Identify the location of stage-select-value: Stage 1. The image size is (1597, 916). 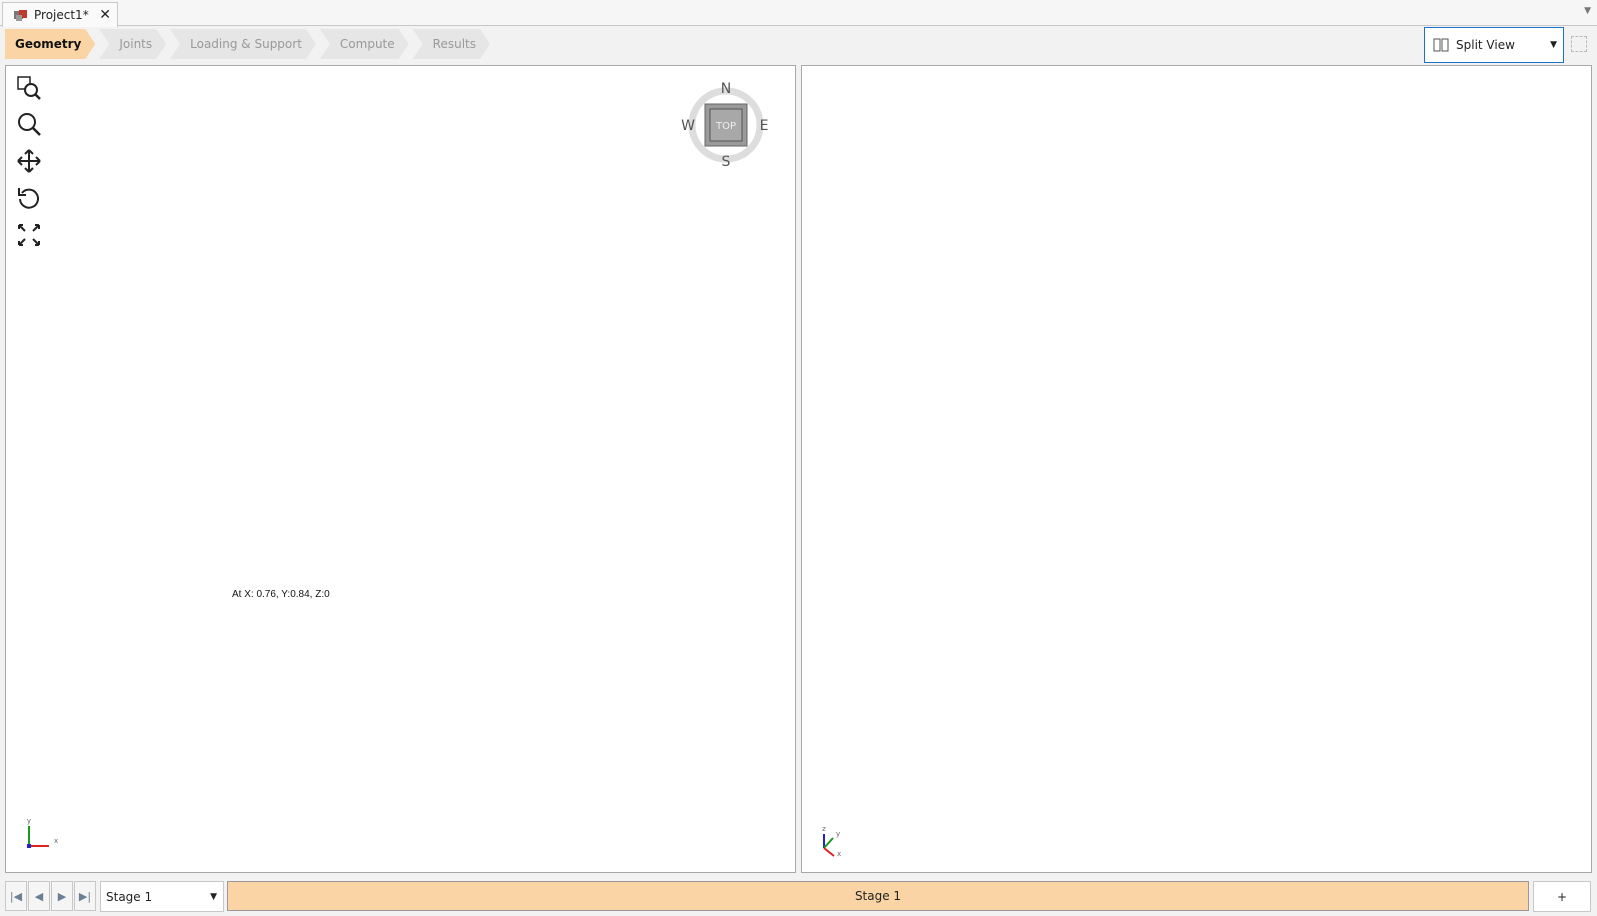
(129, 896).